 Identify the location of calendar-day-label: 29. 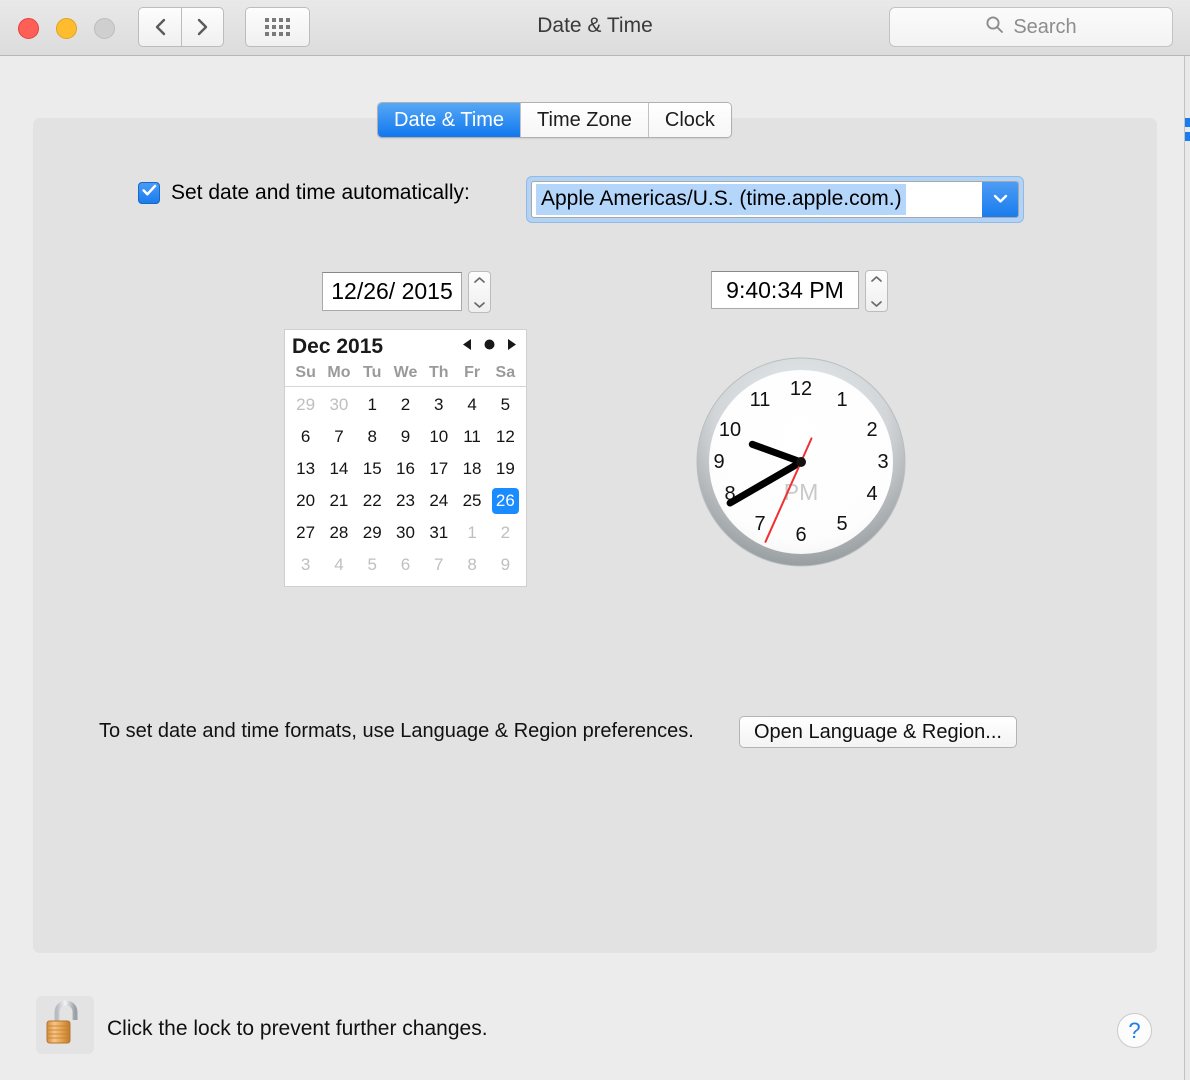
(372, 532).